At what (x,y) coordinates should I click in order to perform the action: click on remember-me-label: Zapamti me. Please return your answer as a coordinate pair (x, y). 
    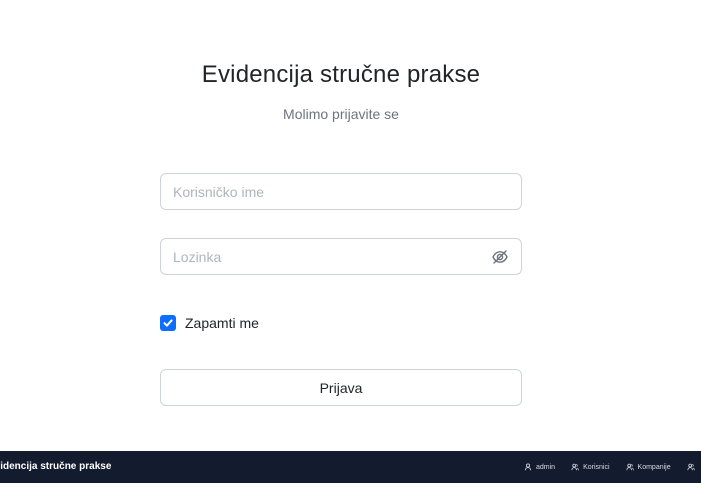
    Looking at the image, I should click on (222, 323).